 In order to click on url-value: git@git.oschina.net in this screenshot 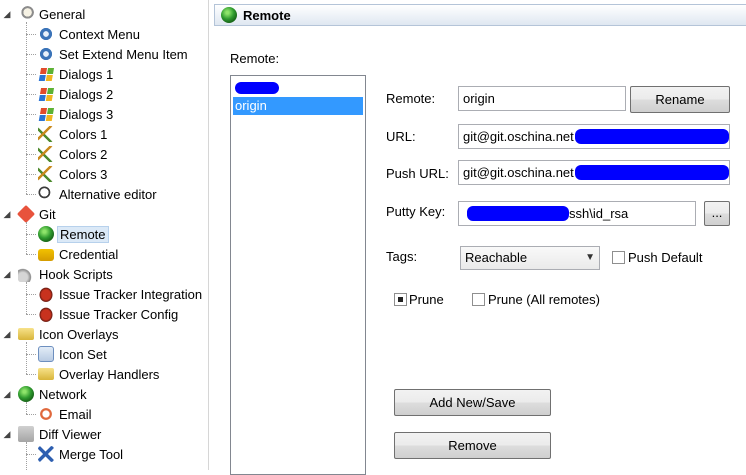, I will do `click(518, 136)`.